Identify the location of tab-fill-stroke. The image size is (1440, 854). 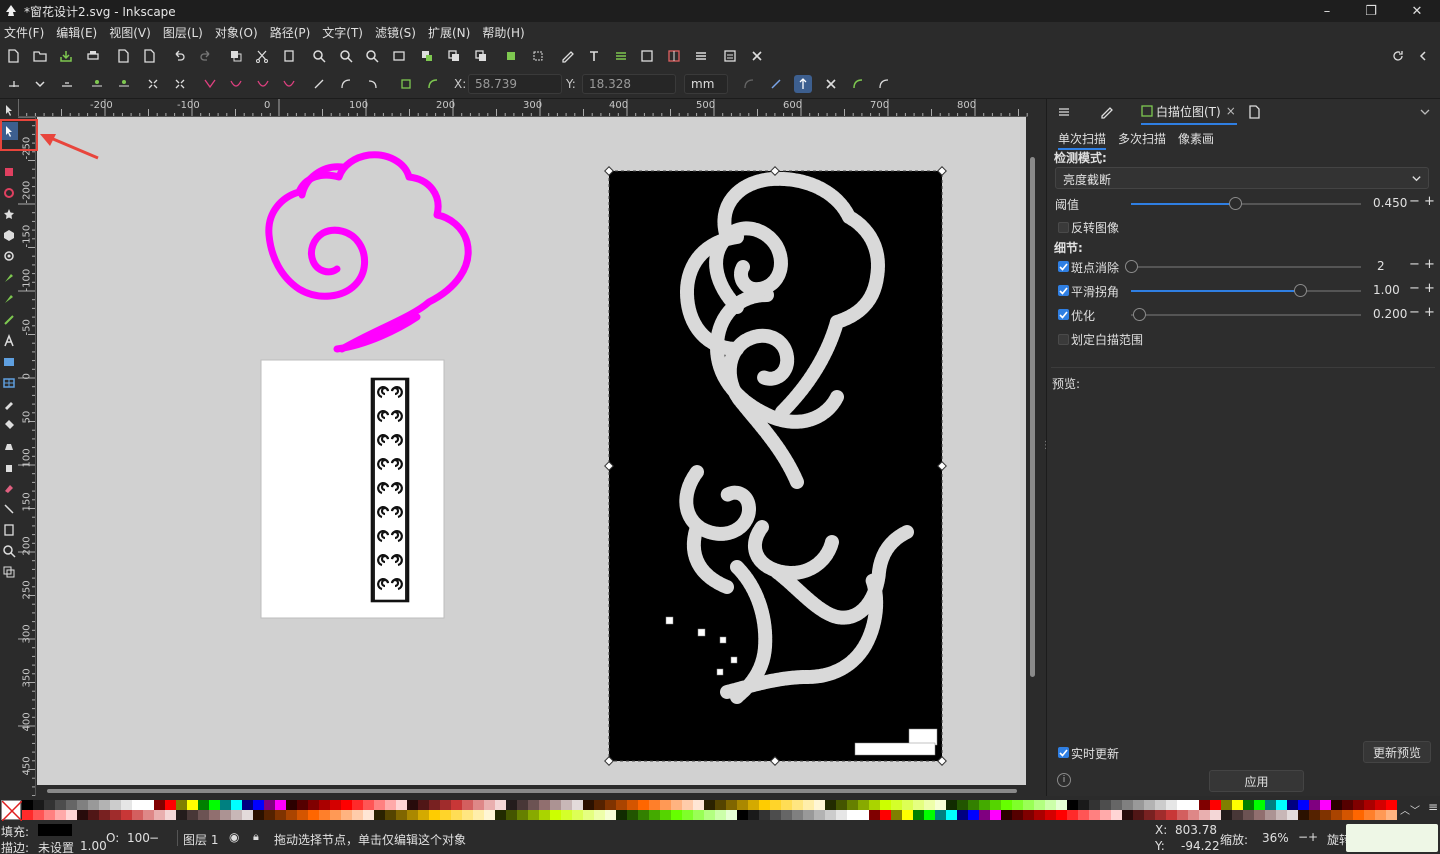
(1114, 112).